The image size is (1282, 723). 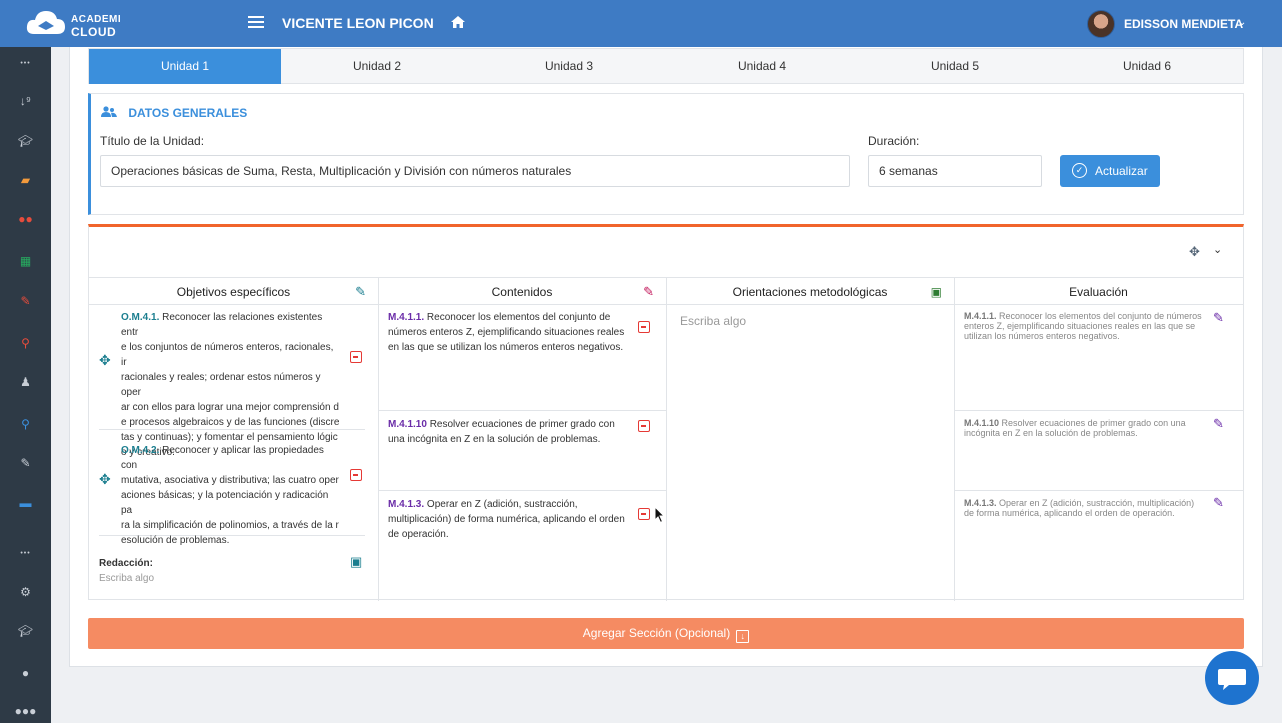 I want to click on duracion-label: Duración:, so click(x=894, y=141).